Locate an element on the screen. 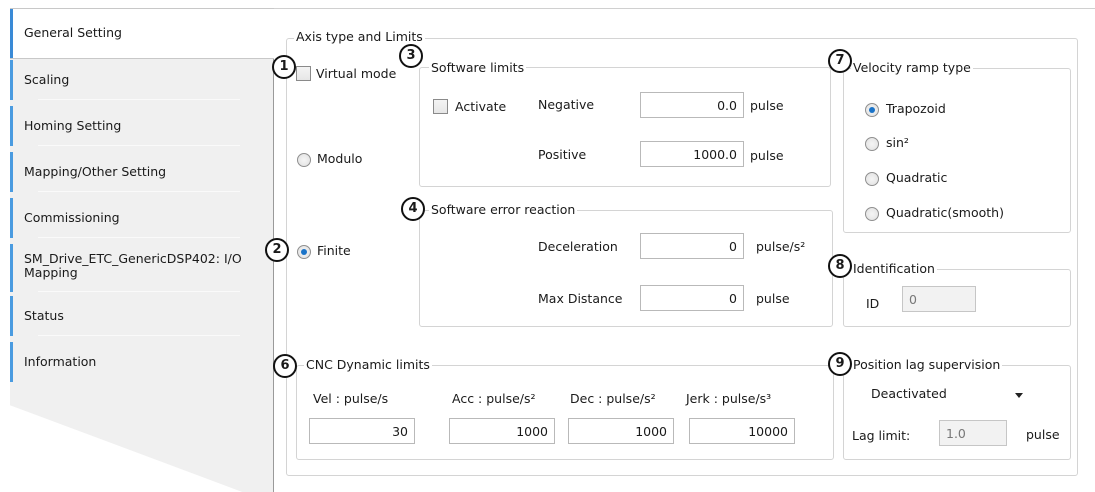  callout-badge: 9 is located at coordinates (840, 364).